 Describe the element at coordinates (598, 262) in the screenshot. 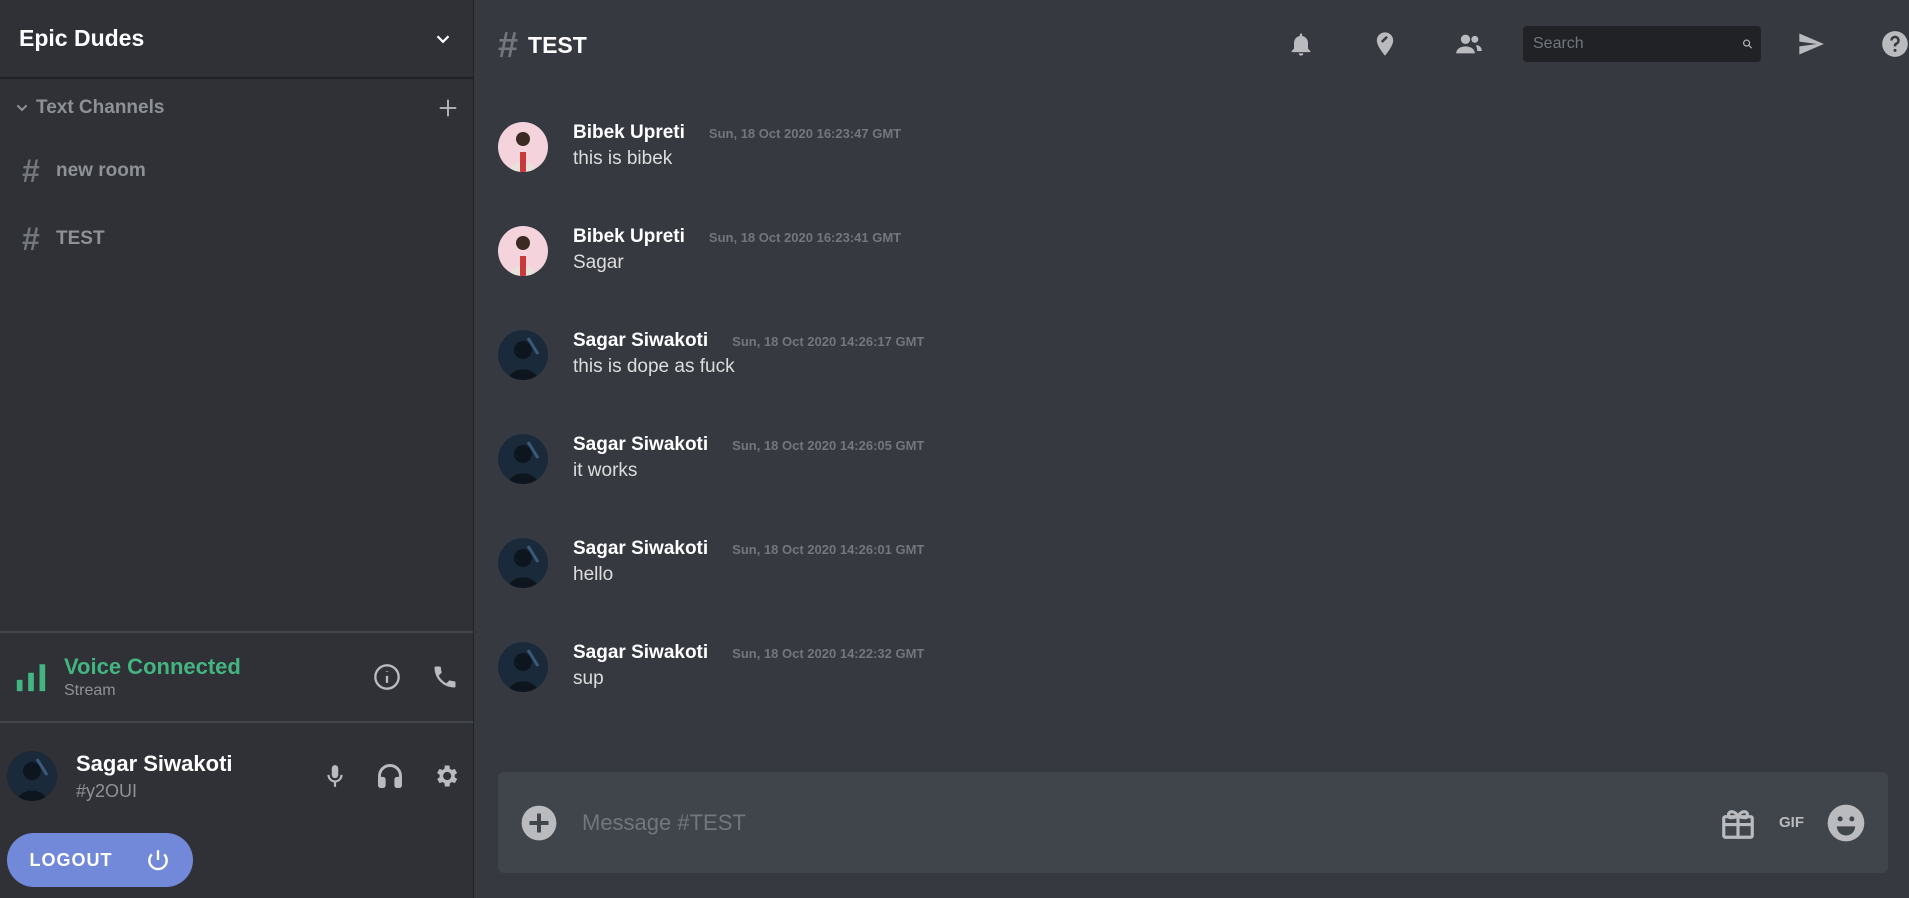

I see `message-text: Sagar` at that location.